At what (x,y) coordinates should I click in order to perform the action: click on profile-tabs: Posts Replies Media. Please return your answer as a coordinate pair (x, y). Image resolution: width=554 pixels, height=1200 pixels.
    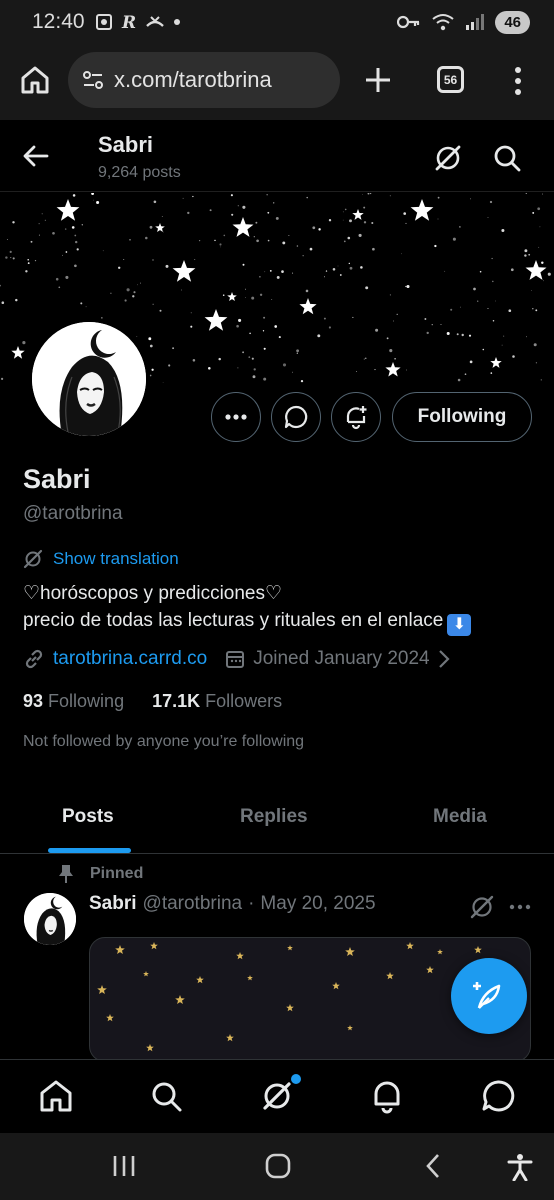
    Looking at the image, I should click on (277, 819).